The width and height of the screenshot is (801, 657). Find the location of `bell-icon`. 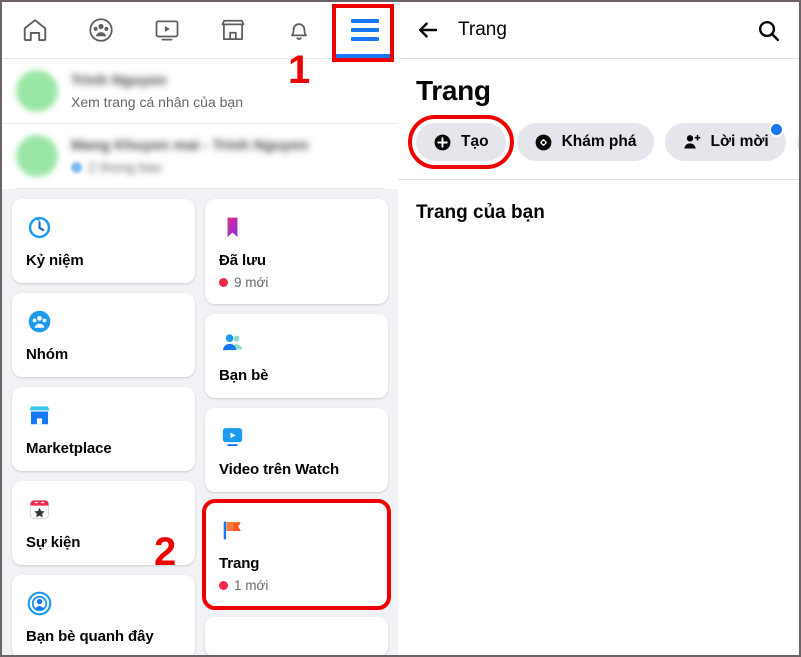

bell-icon is located at coordinates (299, 30).